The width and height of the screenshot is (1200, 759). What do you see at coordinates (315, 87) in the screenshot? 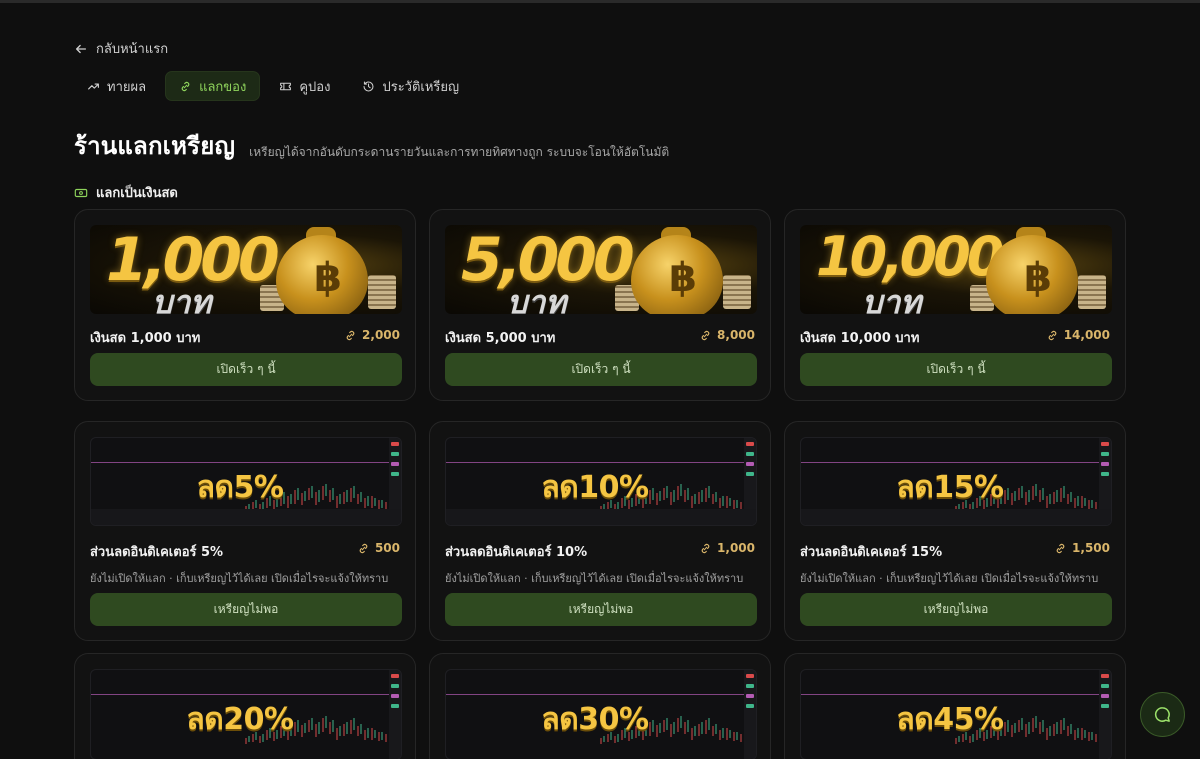
I see `tab-label: คูปอง` at bounding box center [315, 87].